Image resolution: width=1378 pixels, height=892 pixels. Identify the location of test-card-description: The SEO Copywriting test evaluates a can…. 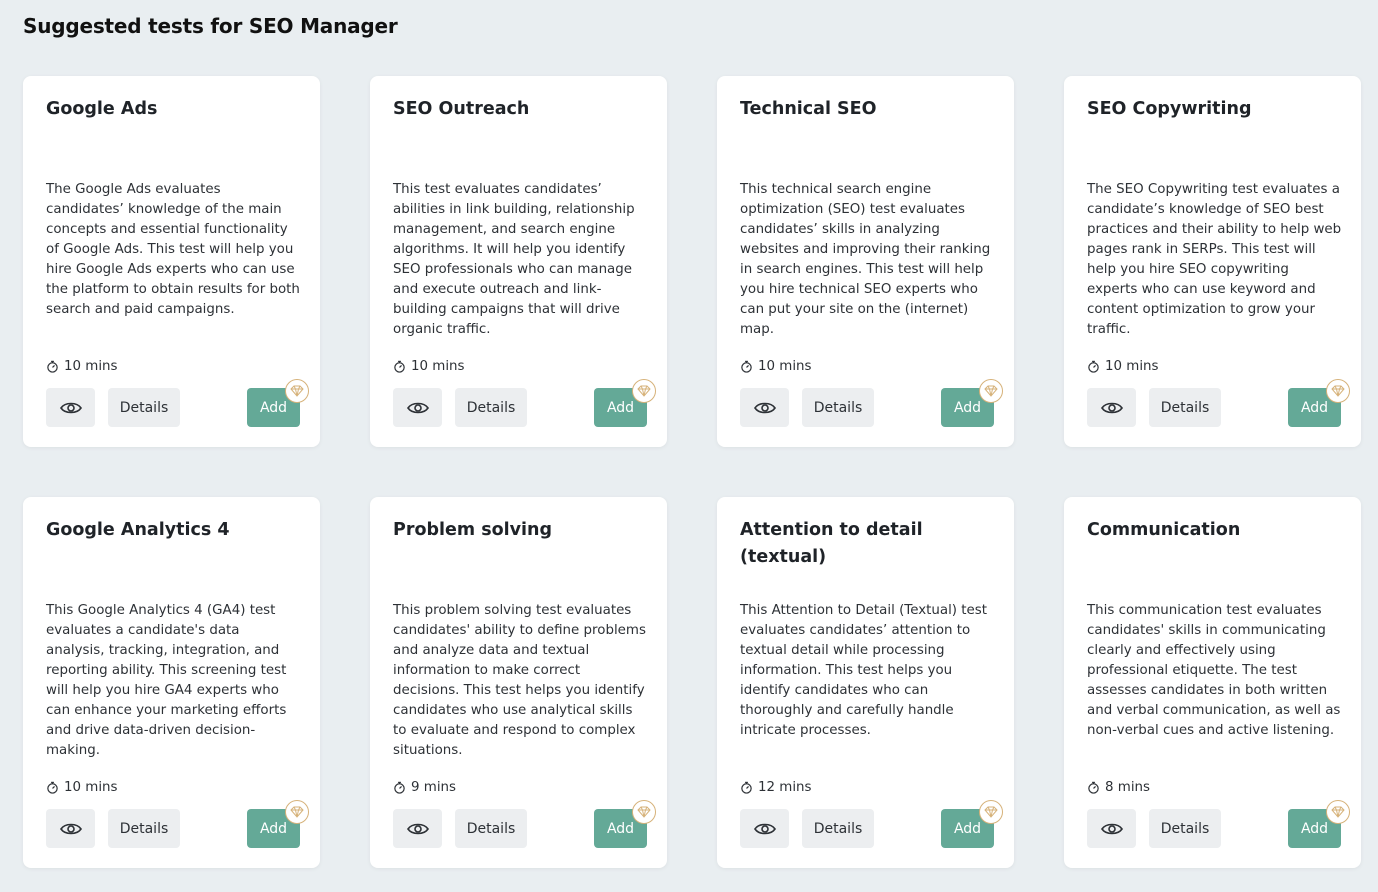
(1214, 259).